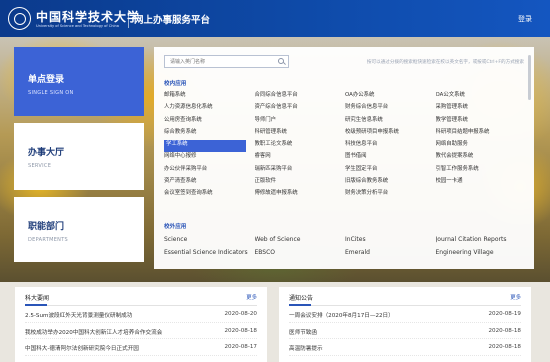 The height and width of the screenshot is (362, 550). Describe the element at coordinates (445, 62) in the screenshot. I see `search-hint: 按可以通过分拨的搜索框快速检索在校以英文名字，或按或Ctrl+F的方式搜索` at that location.